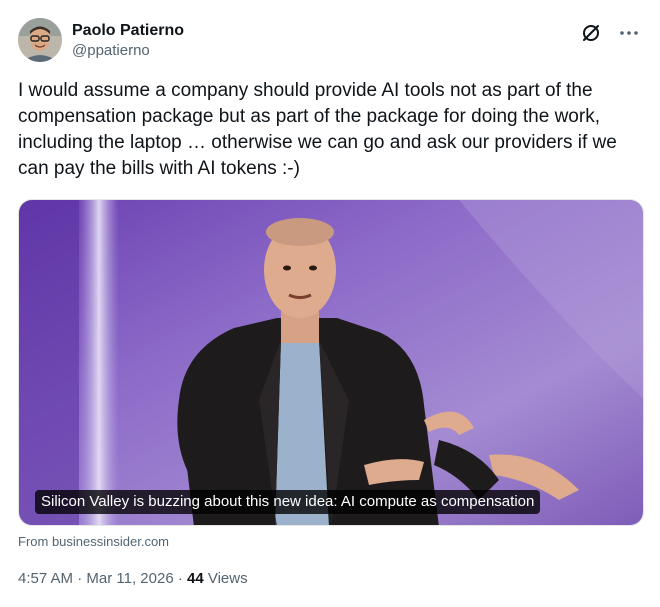 This screenshot has height=607, width=660. I want to click on avatar-image, so click(40, 40).